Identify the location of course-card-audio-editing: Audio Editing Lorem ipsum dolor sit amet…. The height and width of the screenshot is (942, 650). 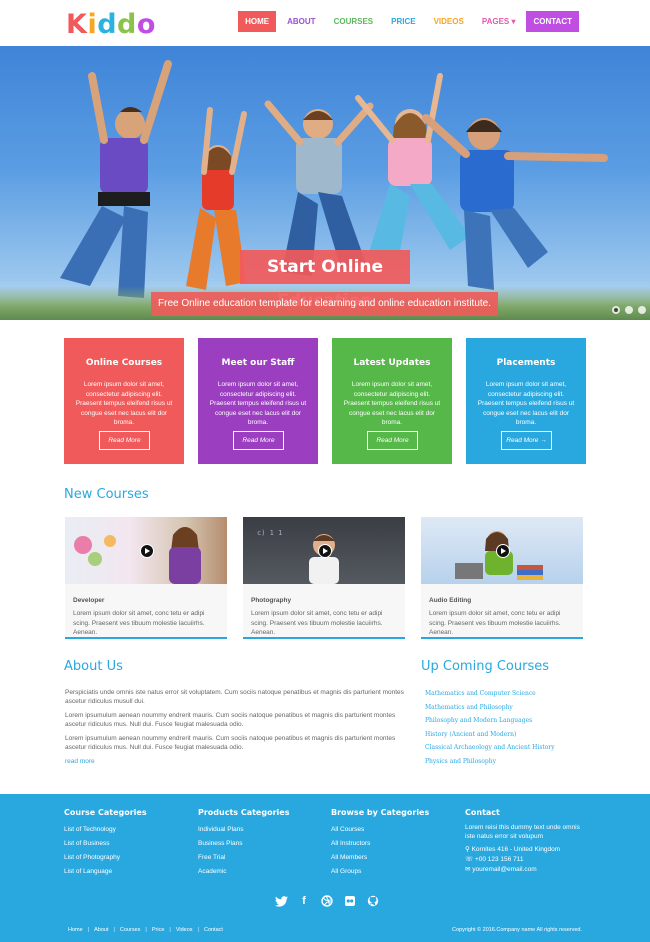
(502, 578).